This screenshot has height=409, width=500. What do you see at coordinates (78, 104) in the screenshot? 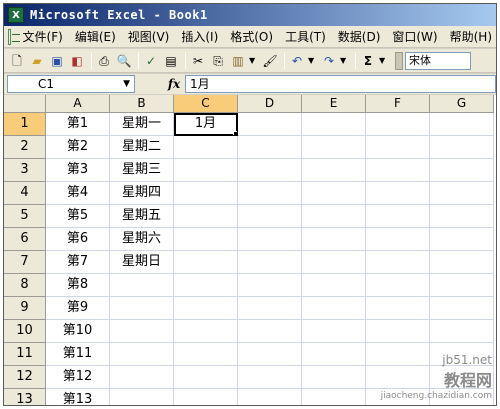
I see `column-header-a: A` at bounding box center [78, 104].